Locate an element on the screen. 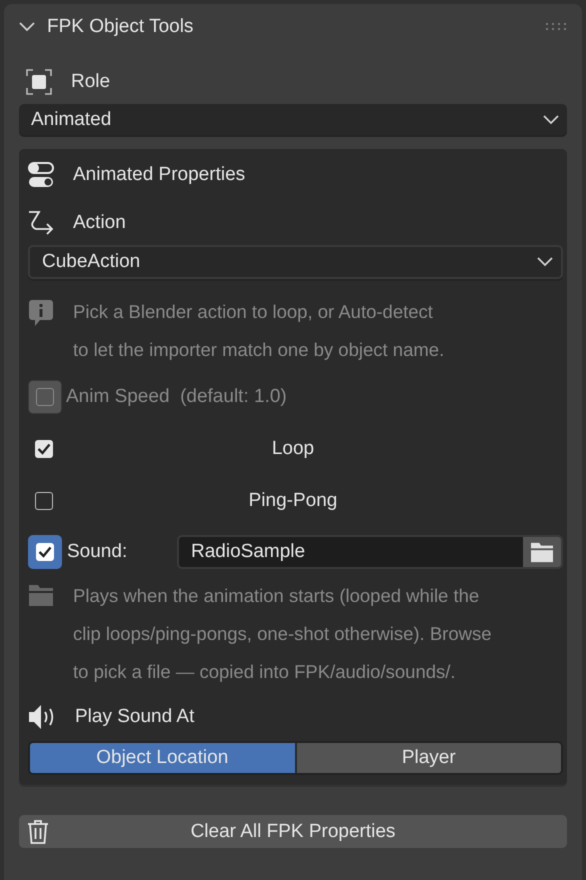 This screenshot has width=586, height=880. segment-option: Player is located at coordinates (427, 758).